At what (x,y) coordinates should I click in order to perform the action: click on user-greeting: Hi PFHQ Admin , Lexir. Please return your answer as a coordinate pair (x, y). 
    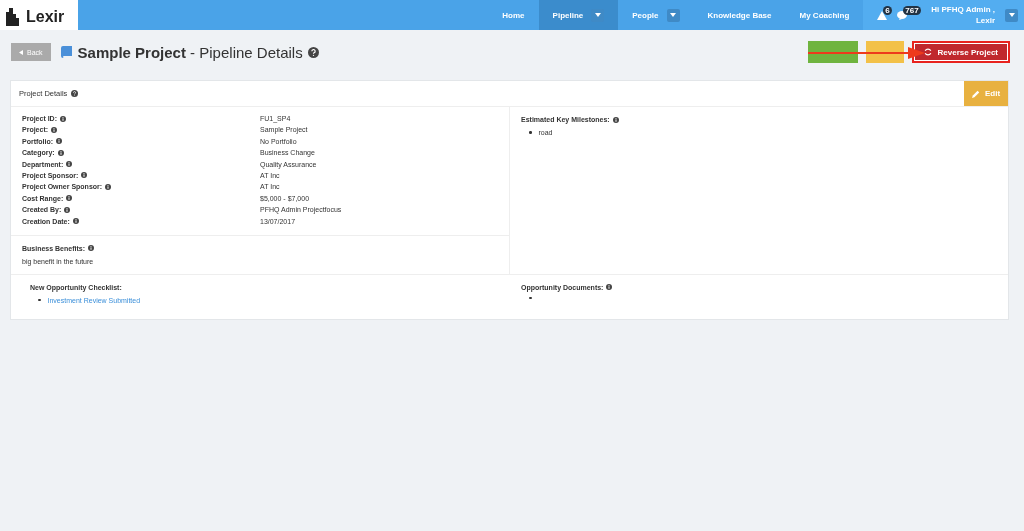
    Looking at the image, I should click on (963, 15).